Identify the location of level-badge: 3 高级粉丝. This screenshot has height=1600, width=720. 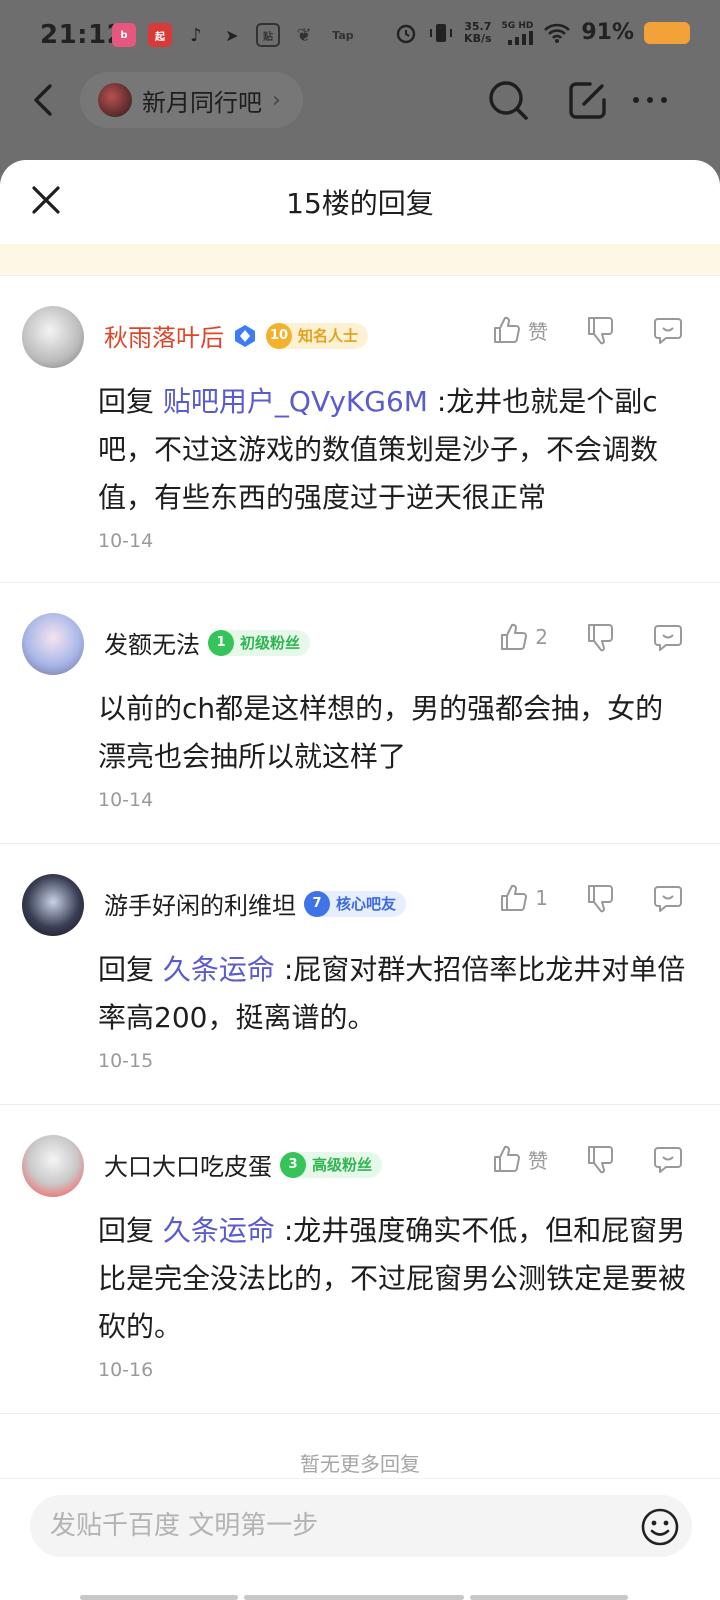
(331, 1164).